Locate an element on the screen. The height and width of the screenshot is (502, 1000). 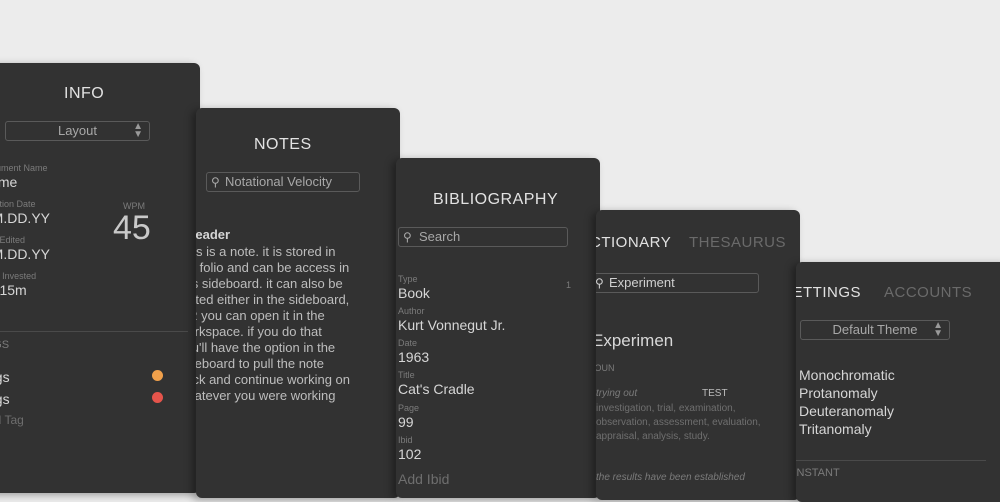
date-value: 1963 is located at coordinates (413, 357).